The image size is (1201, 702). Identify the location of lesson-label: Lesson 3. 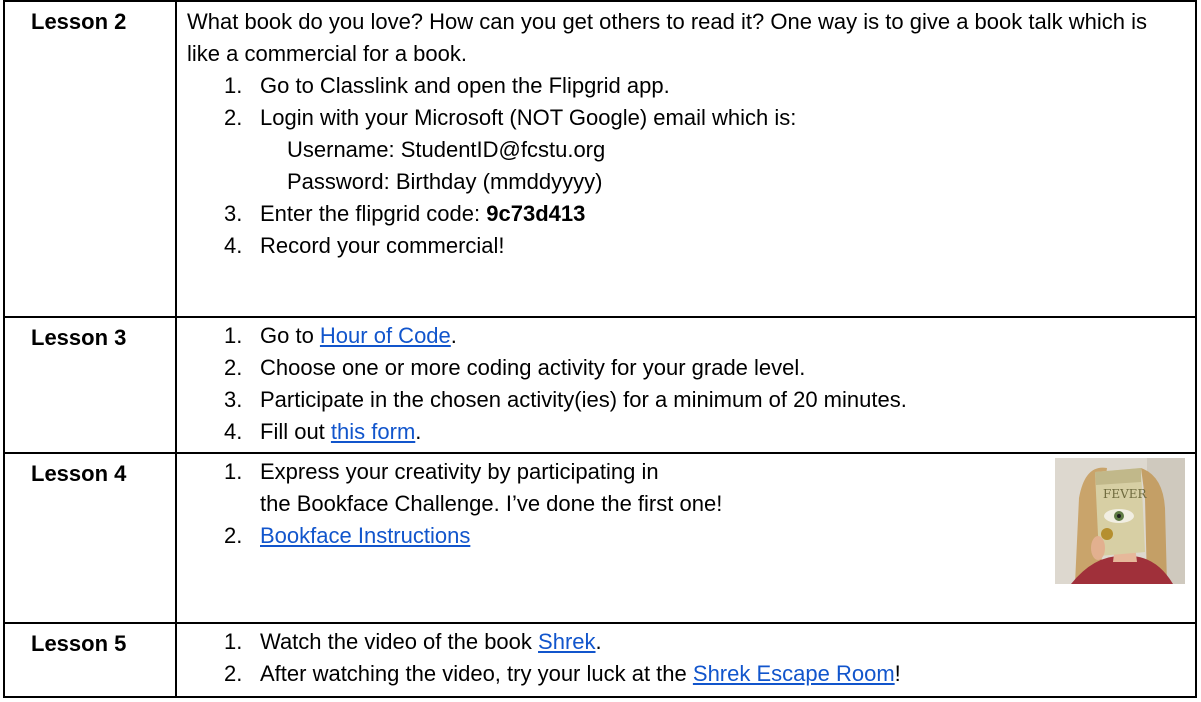
(79, 337).